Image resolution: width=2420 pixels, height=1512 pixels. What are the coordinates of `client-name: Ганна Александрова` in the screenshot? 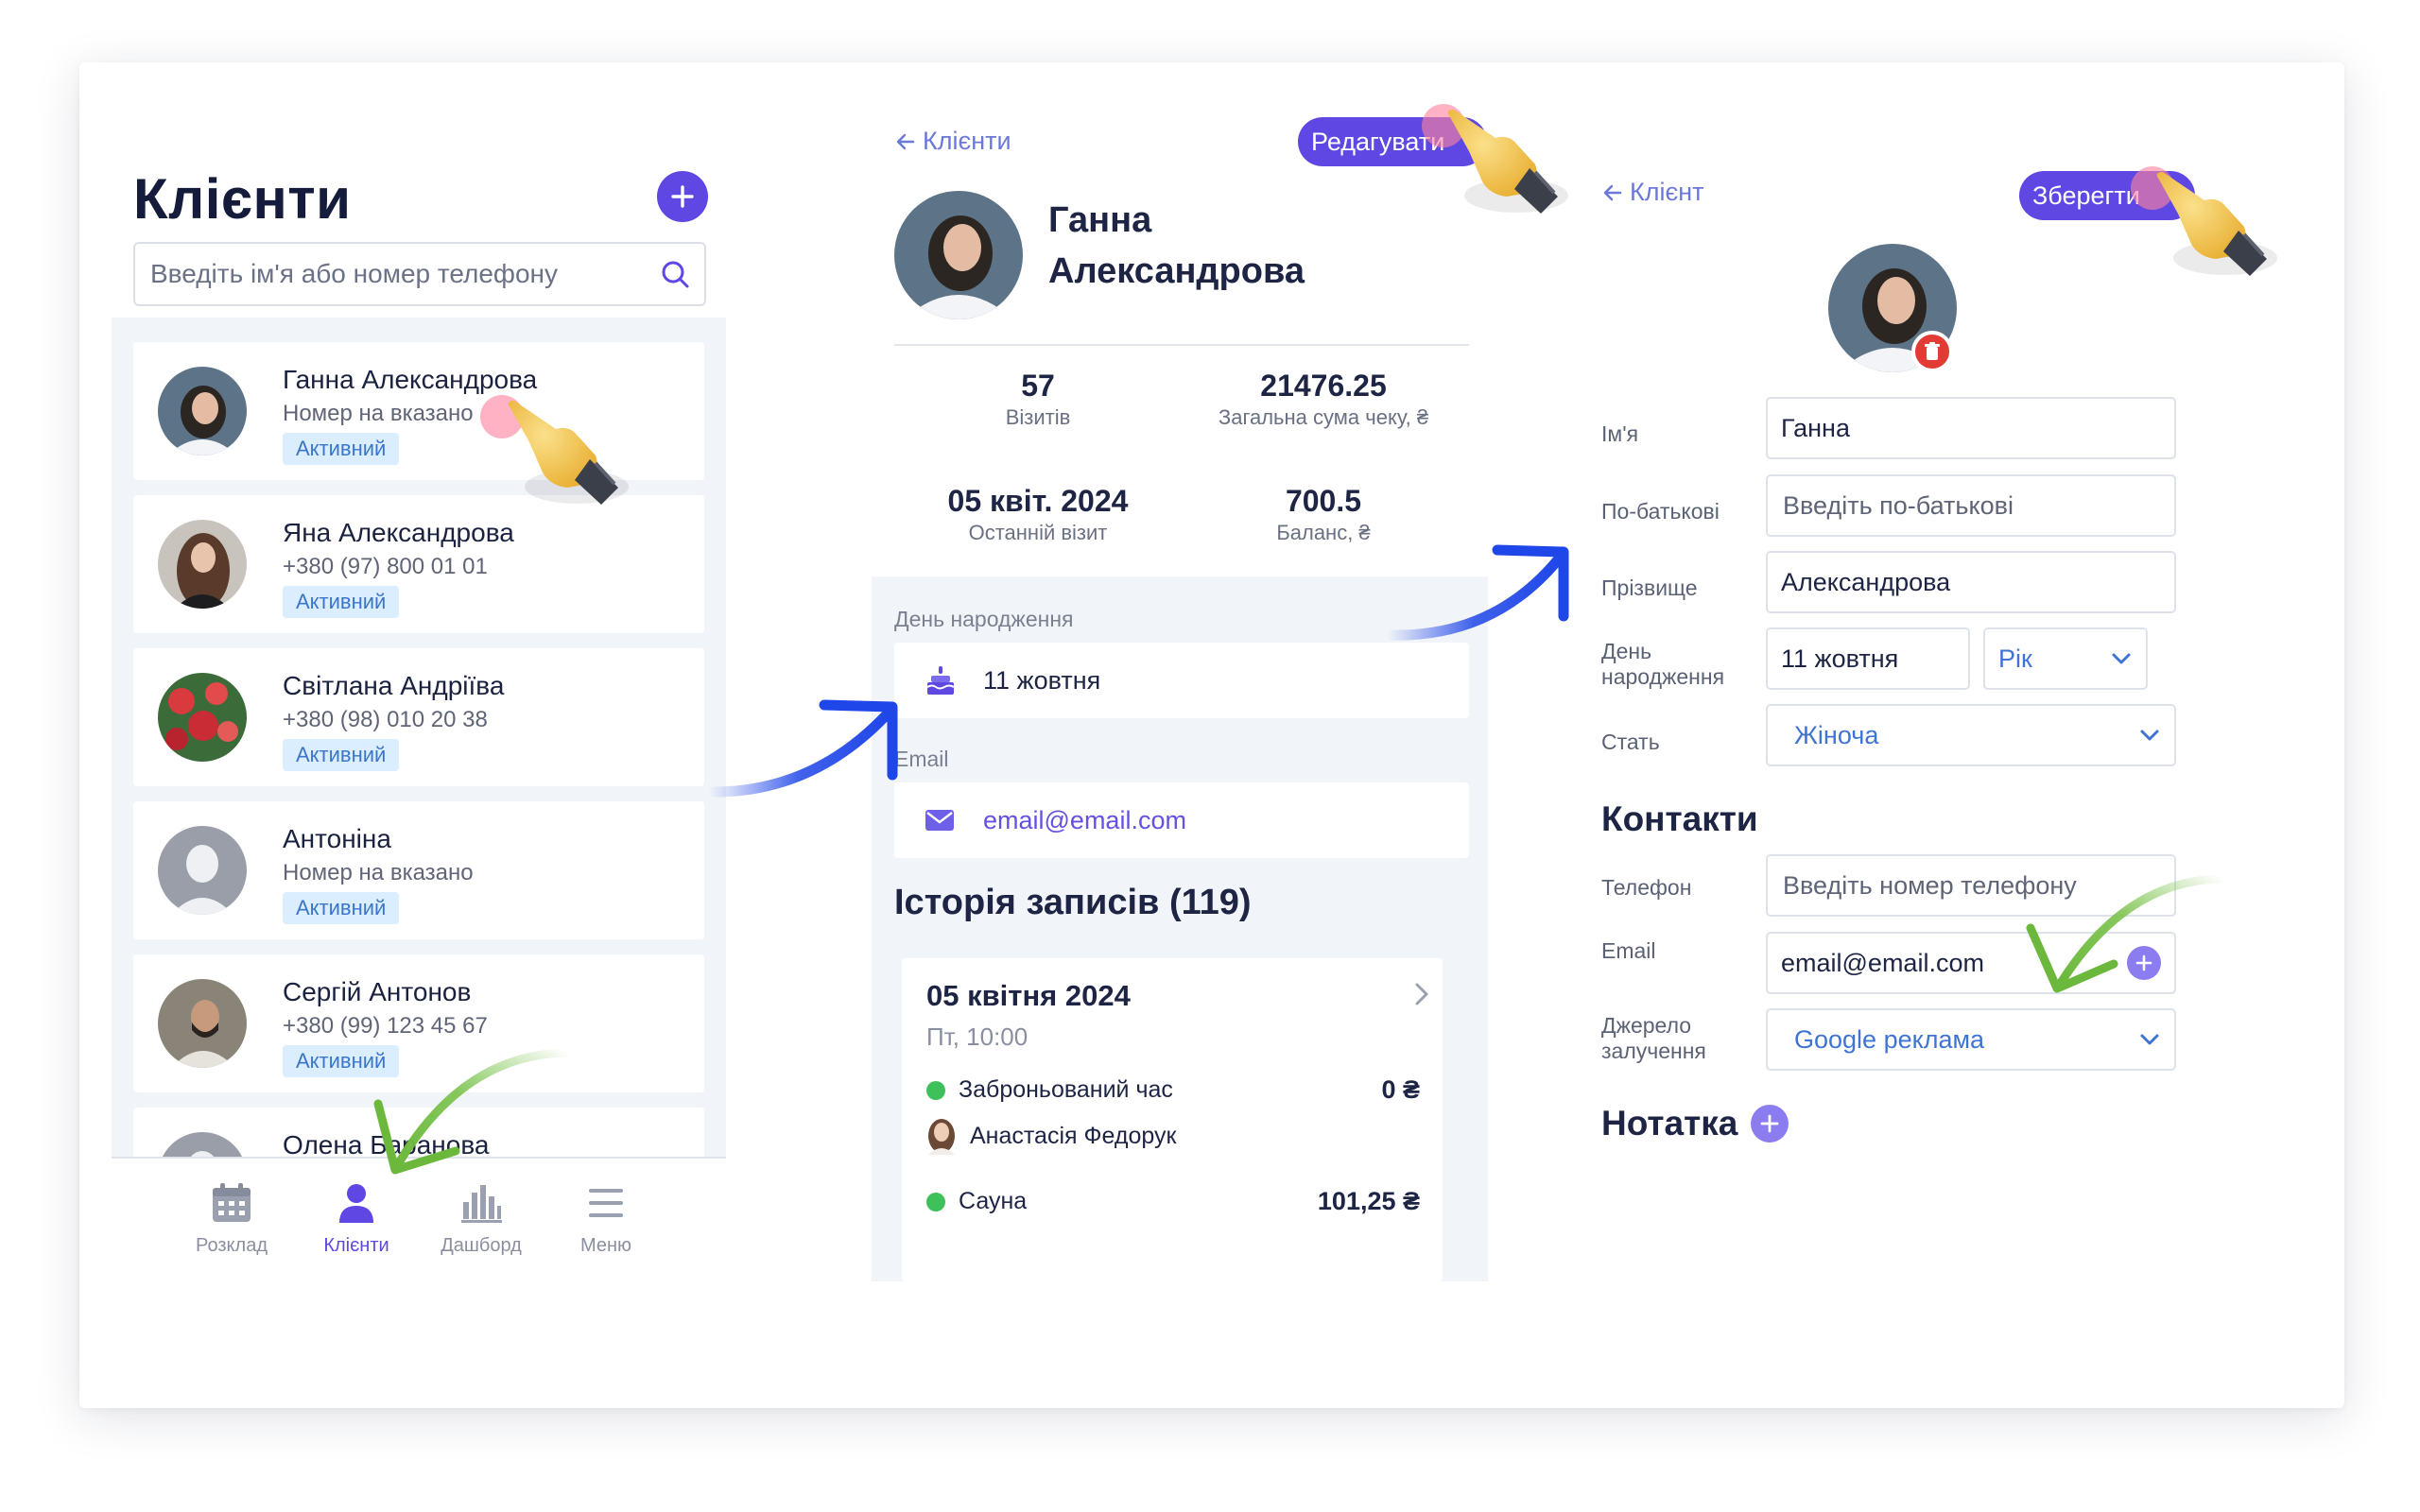 It's located at (410, 379).